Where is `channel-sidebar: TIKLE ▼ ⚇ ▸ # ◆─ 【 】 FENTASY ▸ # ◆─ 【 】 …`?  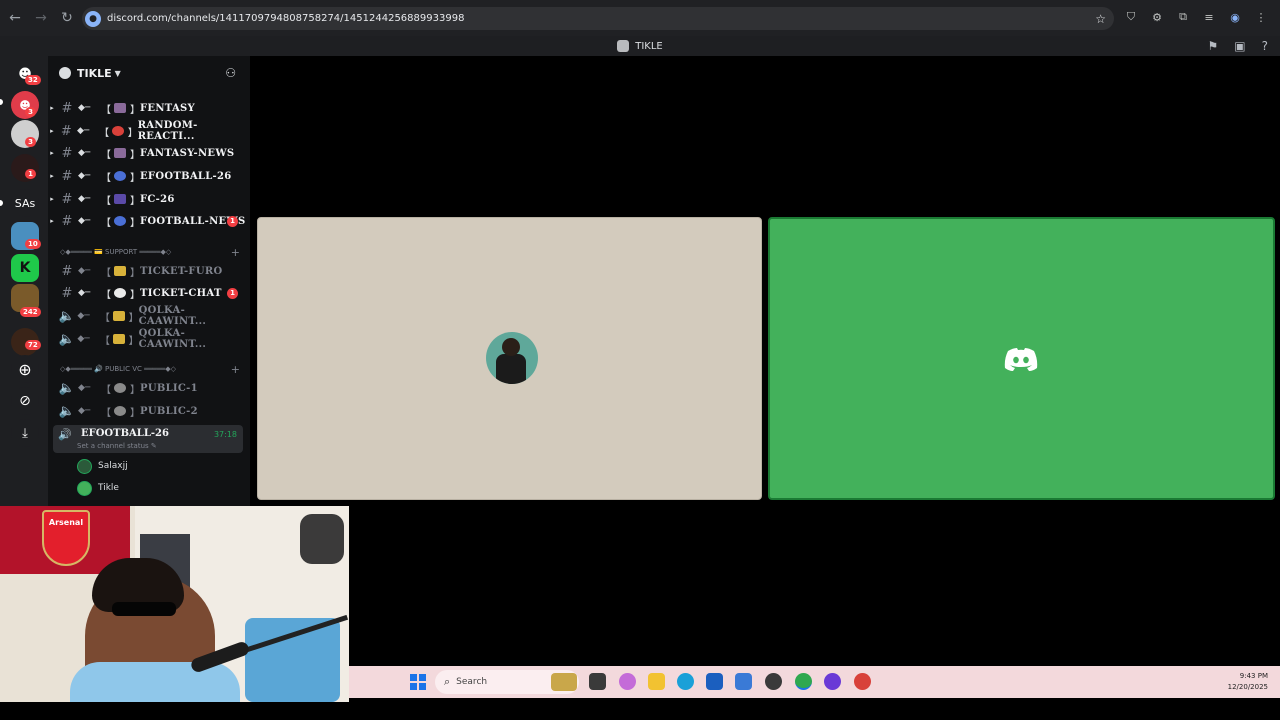 channel-sidebar: TIKLE ▼ ⚇ ▸ # ◆─ 【 】 FENTASY ▸ # ◆─ 【 】 … is located at coordinates (149, 281).